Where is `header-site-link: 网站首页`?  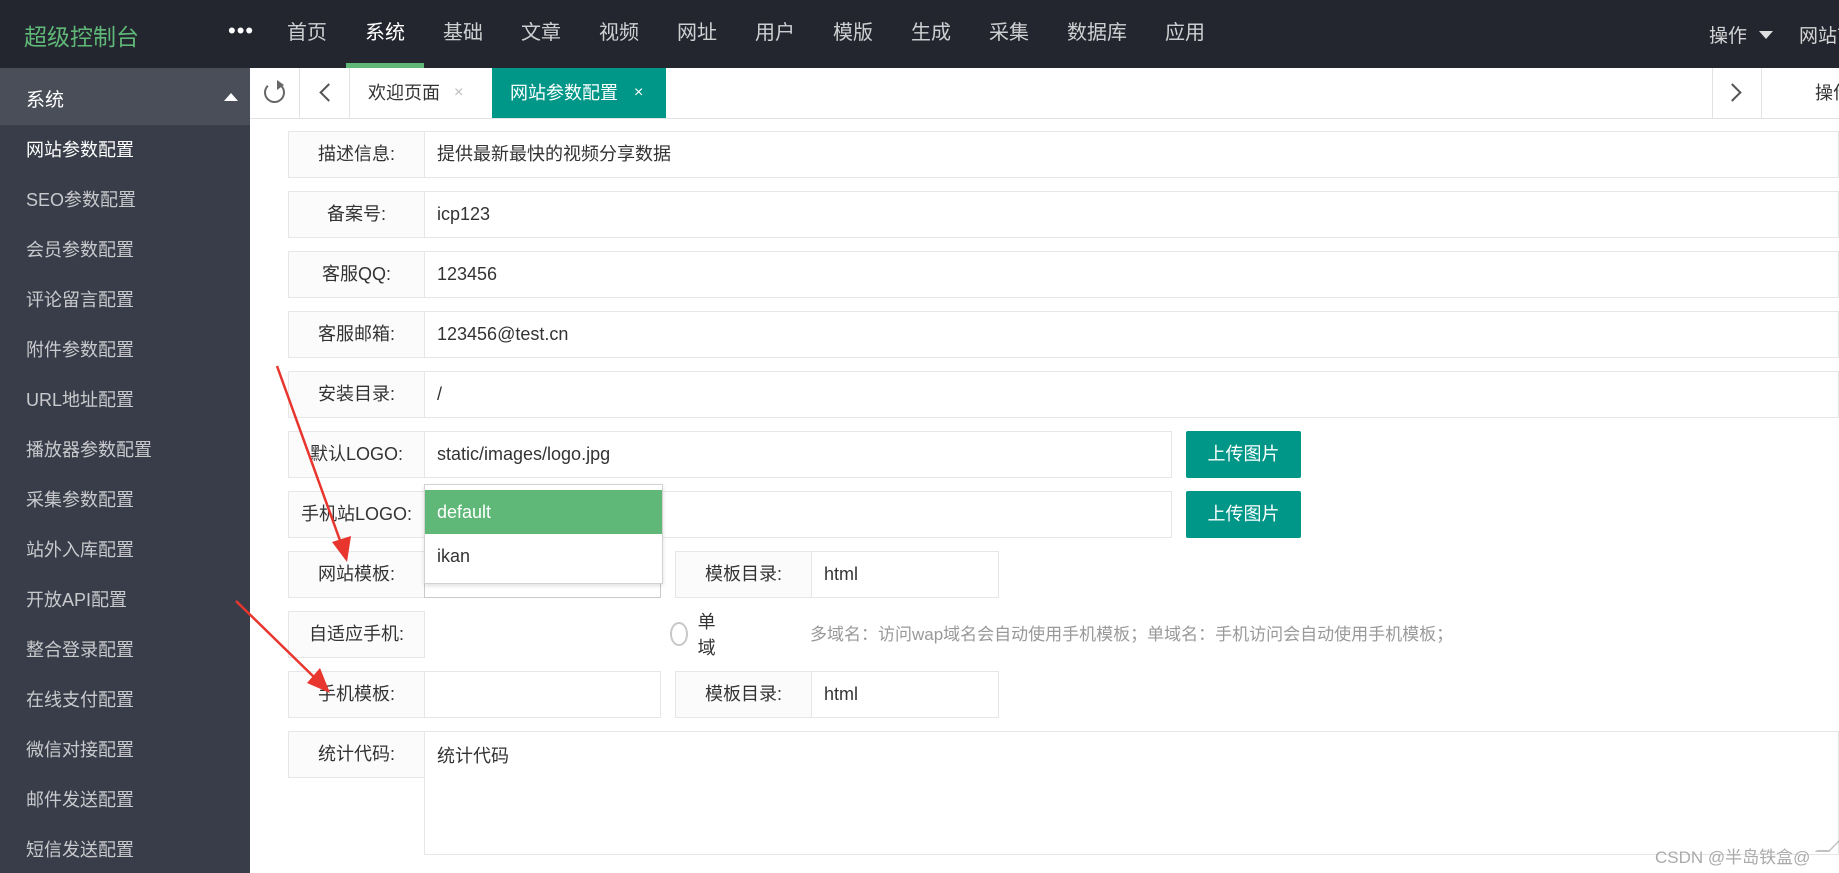
header-site-link: 网站首页 is located at coordinates (1819, 34).